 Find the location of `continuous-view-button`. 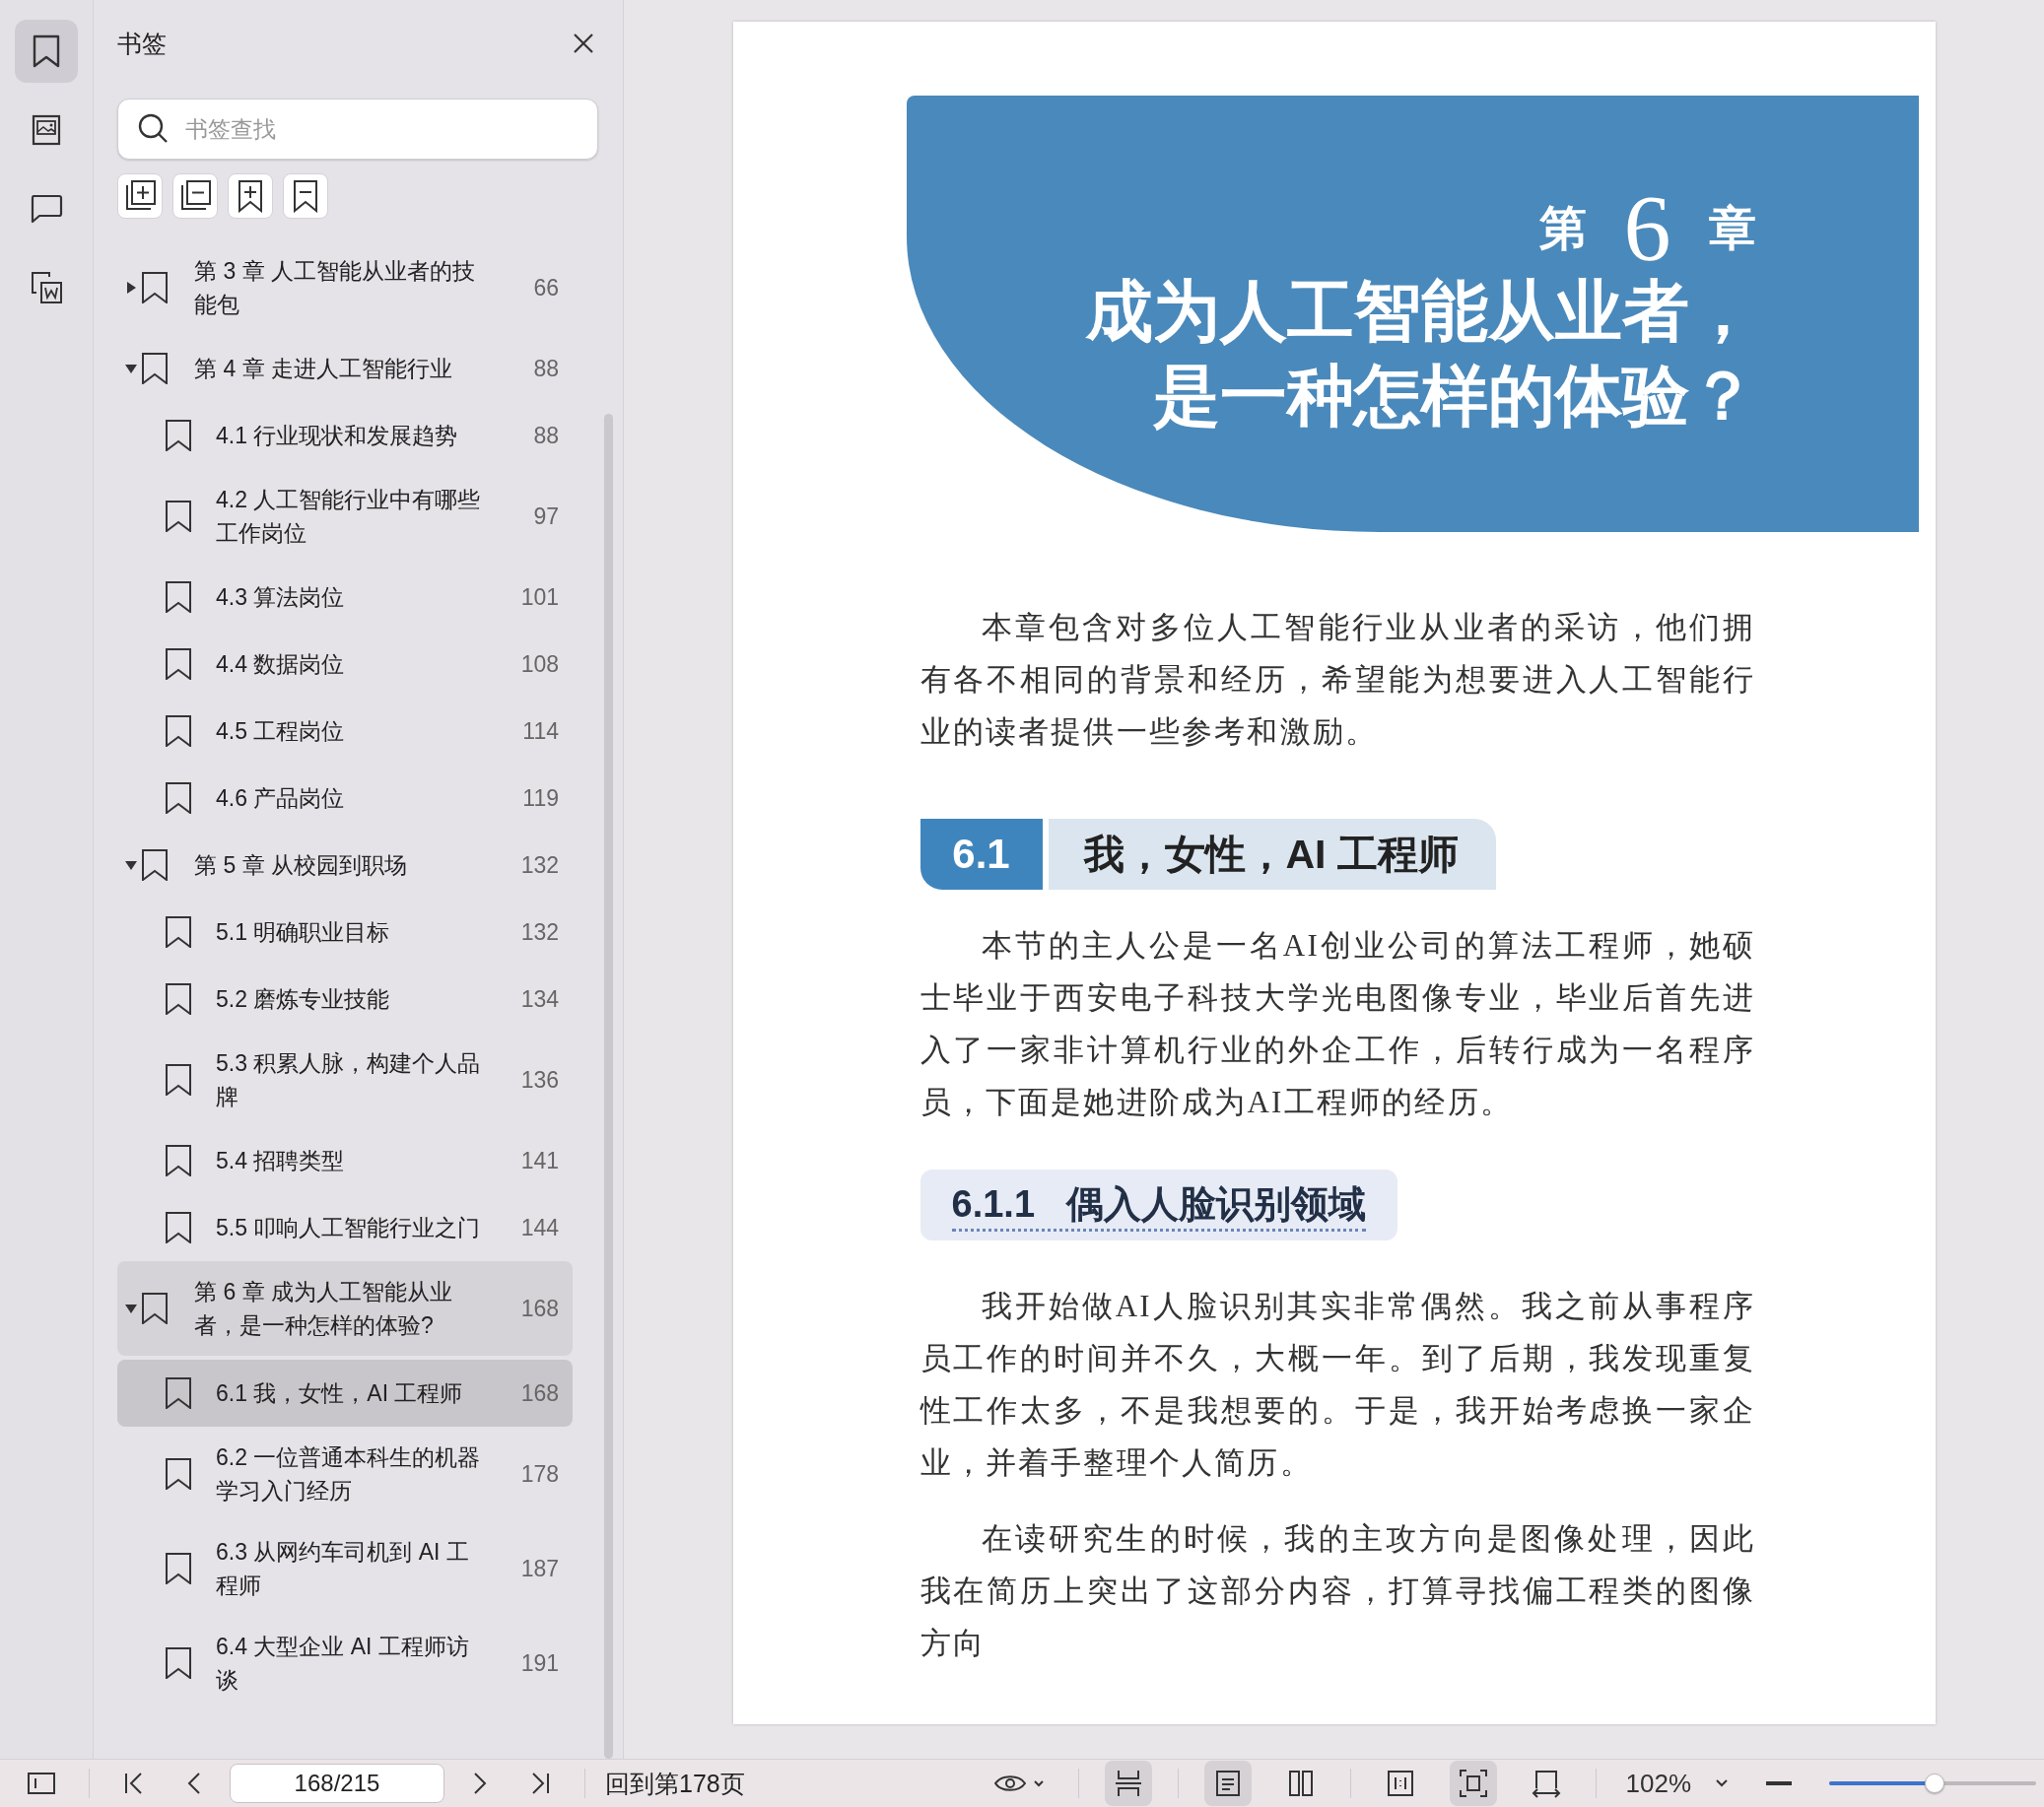

continuous-view-button is located at coordinates (1128, 1783).